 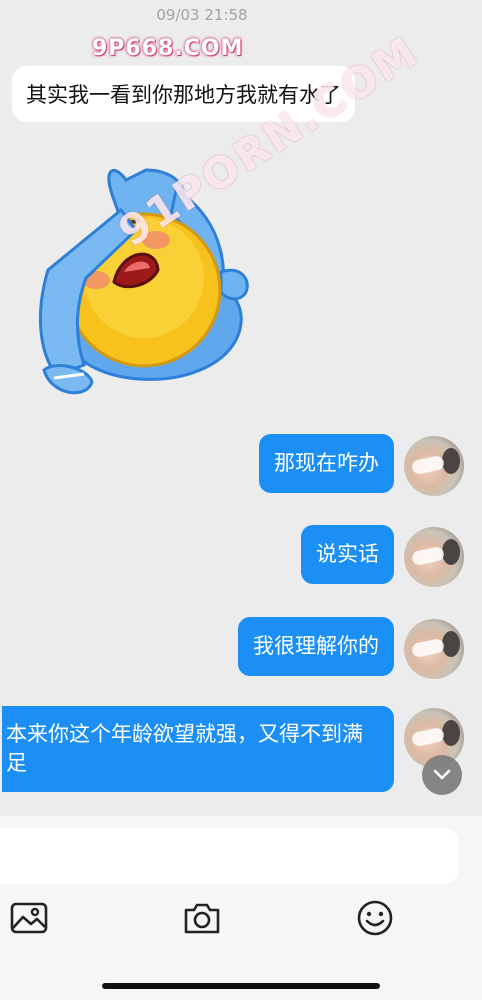 I want to click on scroll-to-bottom-button, so click(x=442, y=775).